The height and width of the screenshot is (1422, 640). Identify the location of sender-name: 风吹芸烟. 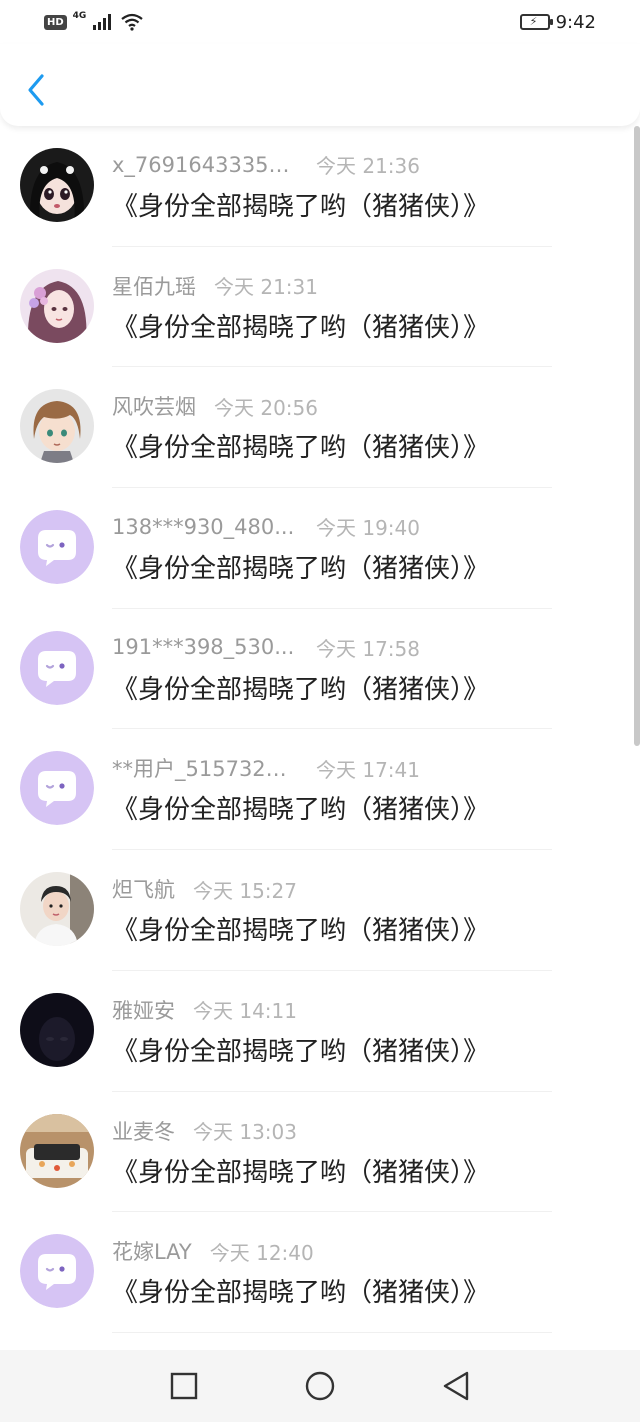
(154, 407).